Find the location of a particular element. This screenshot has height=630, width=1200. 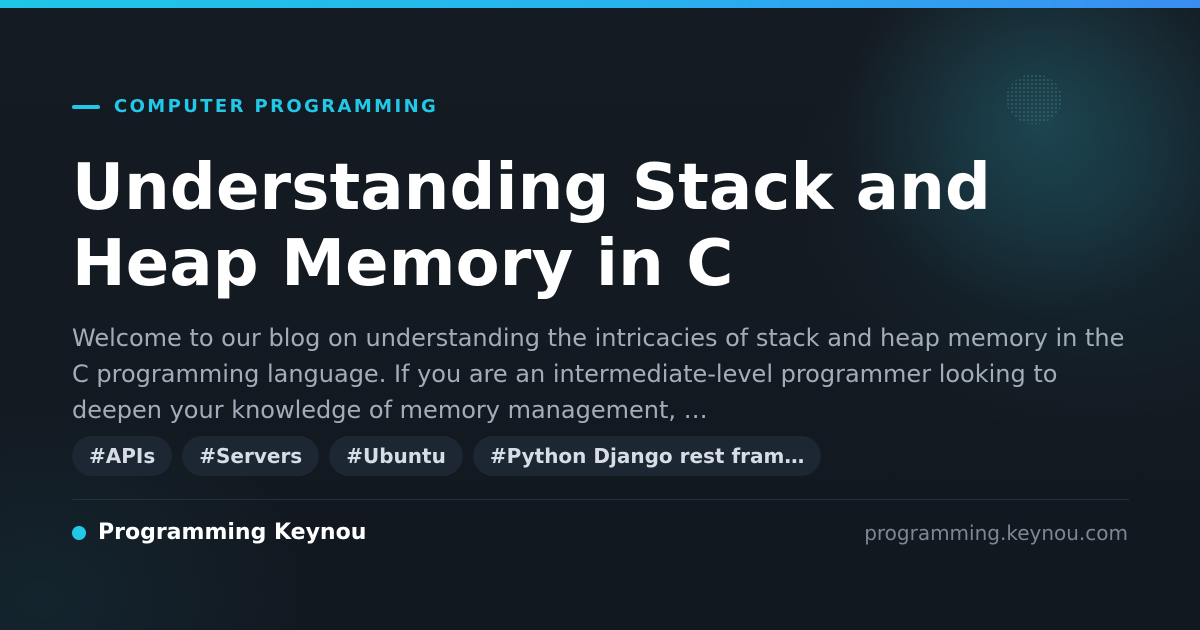

site-domain: programming.keynou.com is located at coordinates (996, 533).